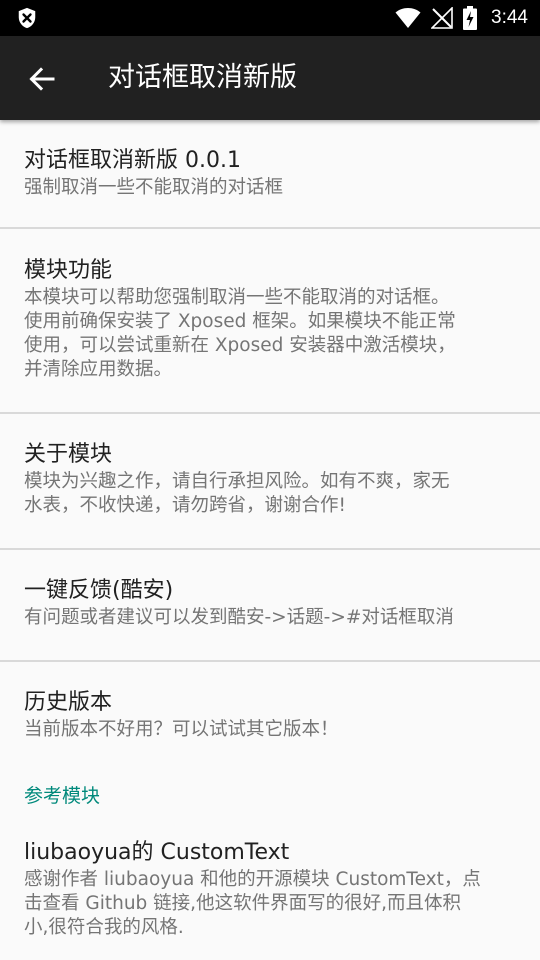 This screenshot has height=960, width=540. Describe the element at coordinates (99, 590) in the screenshot. I see `pref-title: 一键反馈(酷安)` at that location.